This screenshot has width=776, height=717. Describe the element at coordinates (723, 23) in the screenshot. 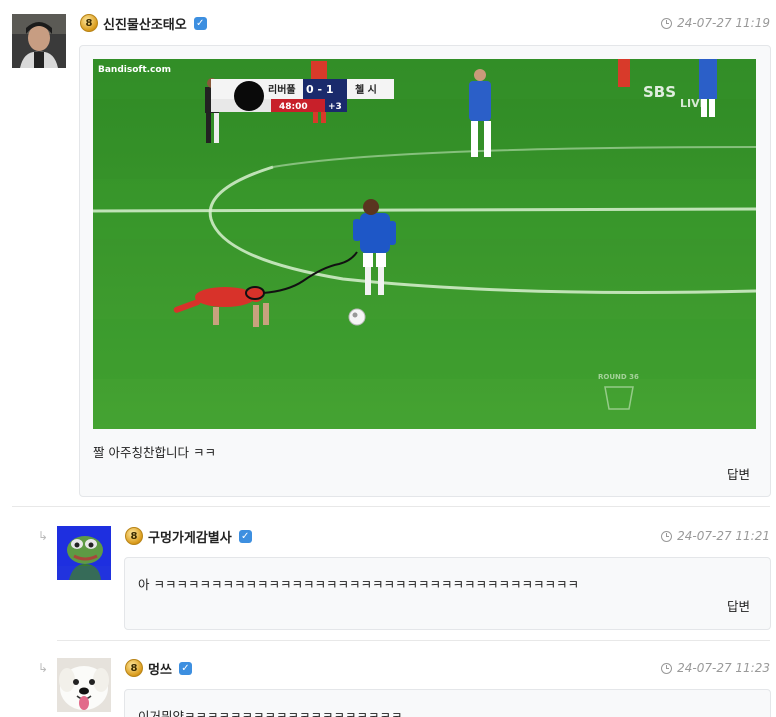

I see `timestamp-text: 24-07-27 11:19` at that location.